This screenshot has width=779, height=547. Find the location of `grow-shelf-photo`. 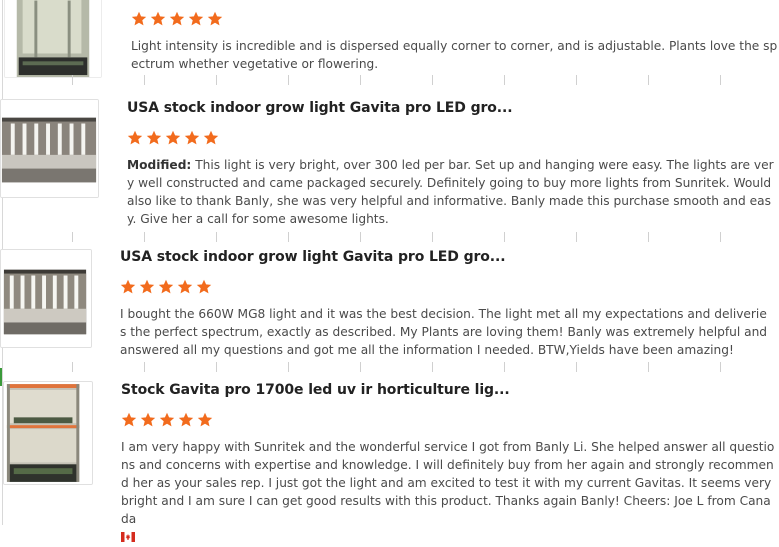

grow-shelf-photo is located at coordinates (48, 433).